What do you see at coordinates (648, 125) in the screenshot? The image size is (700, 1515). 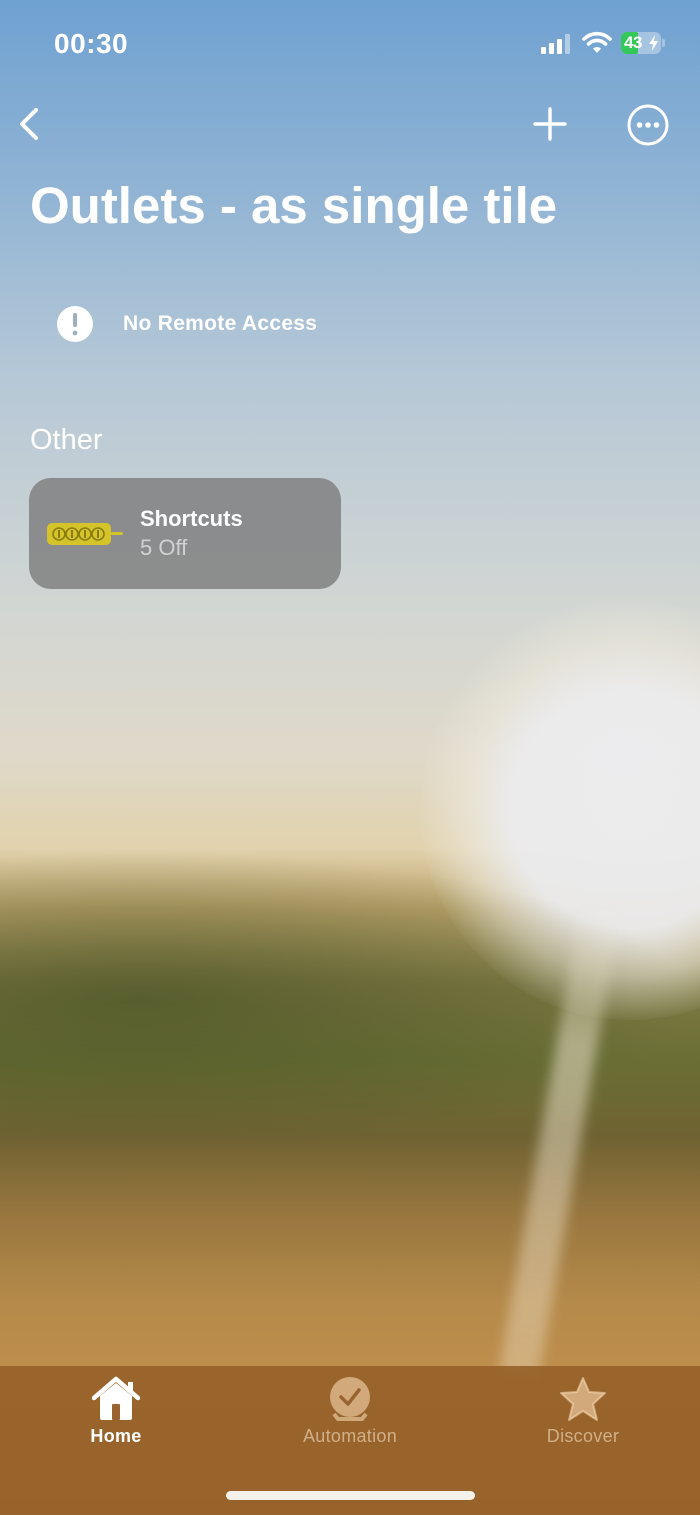 I see `ellipsis-circle-icon` at bounding box center [648, 125].